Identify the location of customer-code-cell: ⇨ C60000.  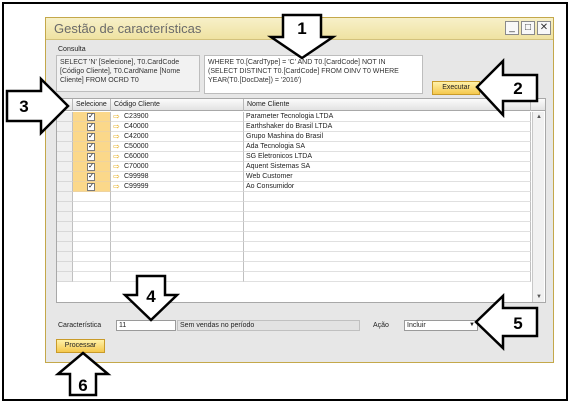
(177, 157).